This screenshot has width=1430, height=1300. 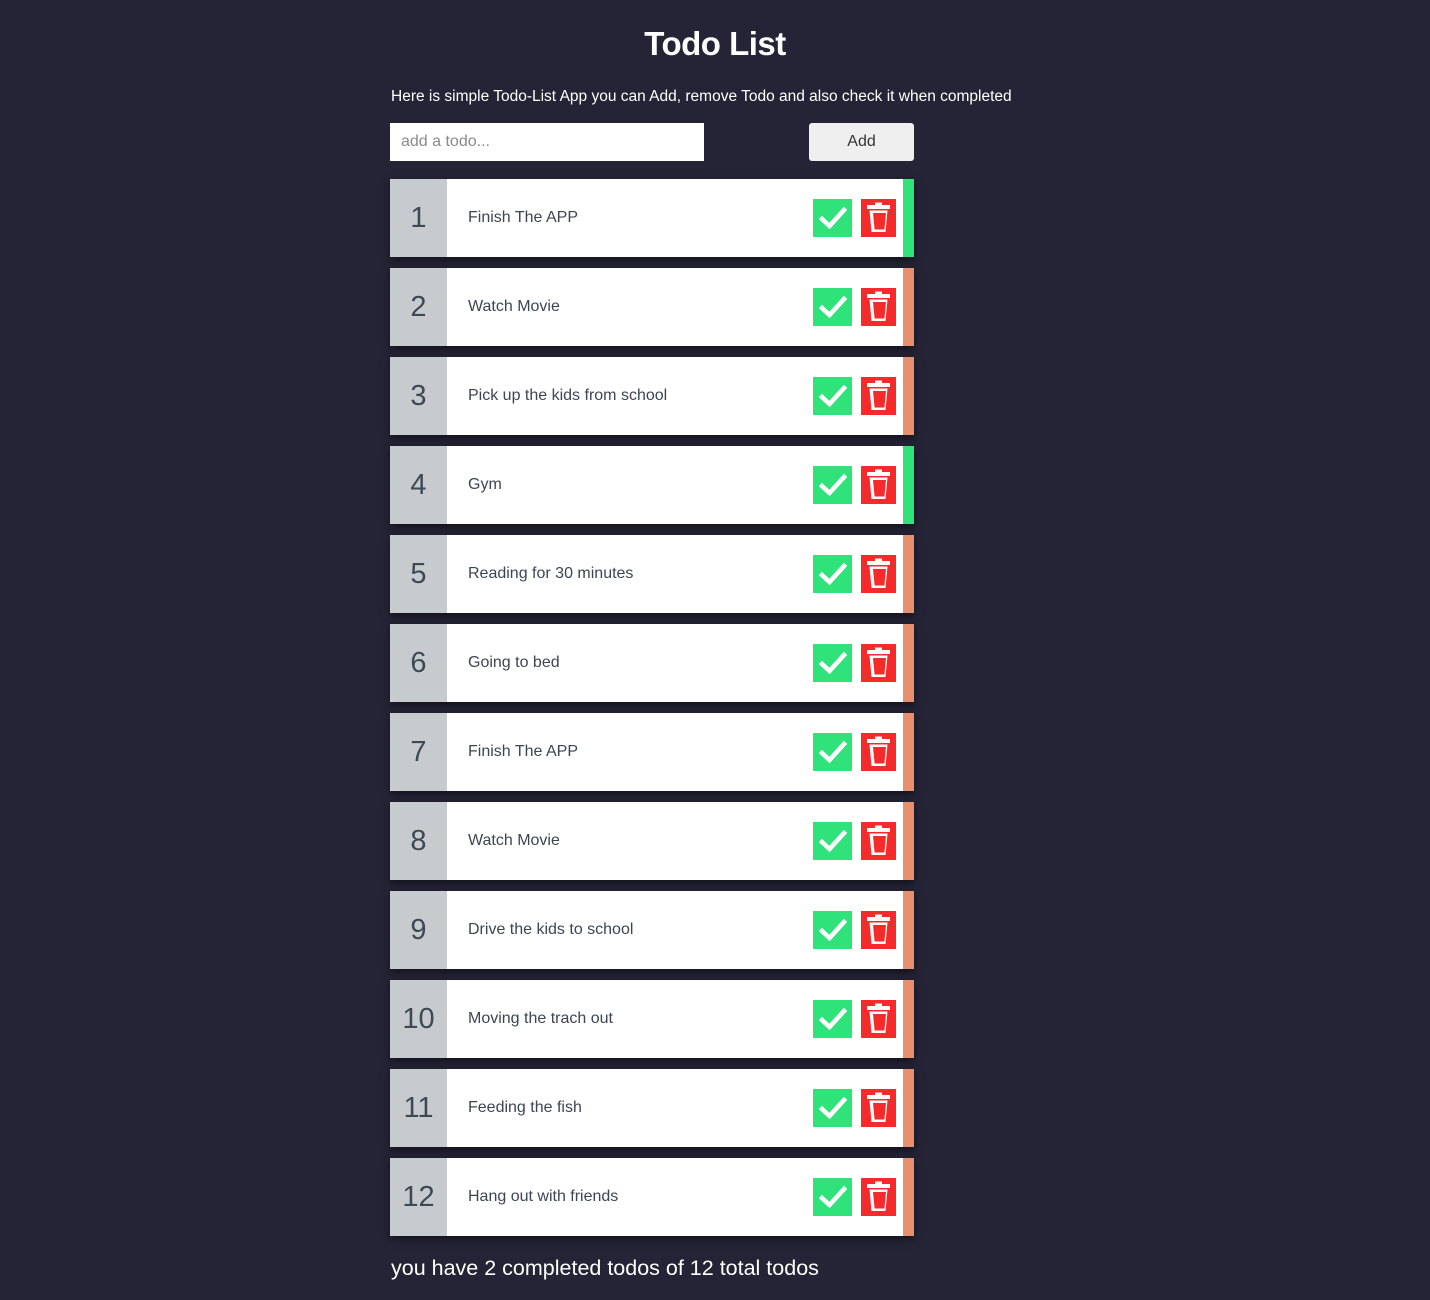 What do you see at coordinates (652, 1197) in the screenshot?
I see `todo-item: 12 Hang out with friends` at bounding box center [652, 1197].